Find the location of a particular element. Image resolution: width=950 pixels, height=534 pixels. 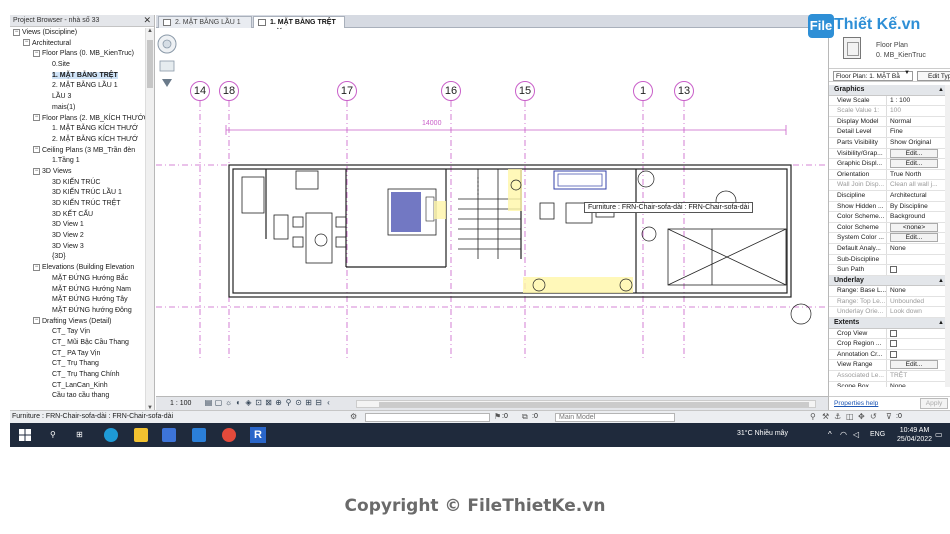

file-explorer-icon is located at coordinates (141, 435).